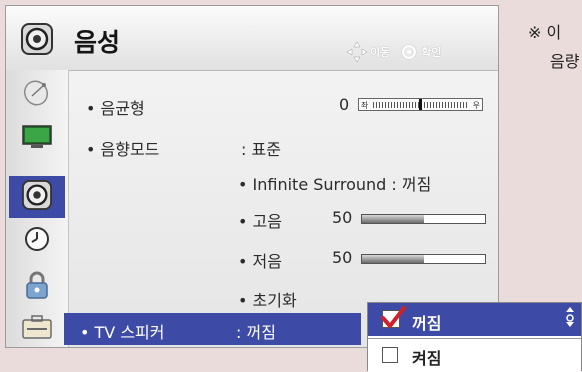 This screenshot has width=582, height=372. I want to click on bass-value: 50, so click(342, 257).